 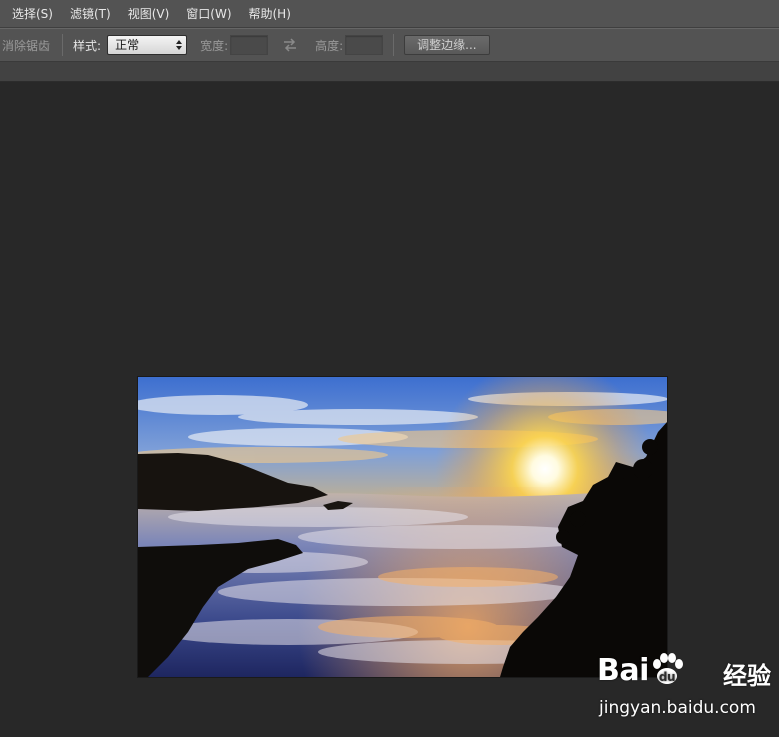 What do you see at coordinates (127, 45) in the screenshot?
I see `style-select-value: 正常` at bounding box center [127, 45].